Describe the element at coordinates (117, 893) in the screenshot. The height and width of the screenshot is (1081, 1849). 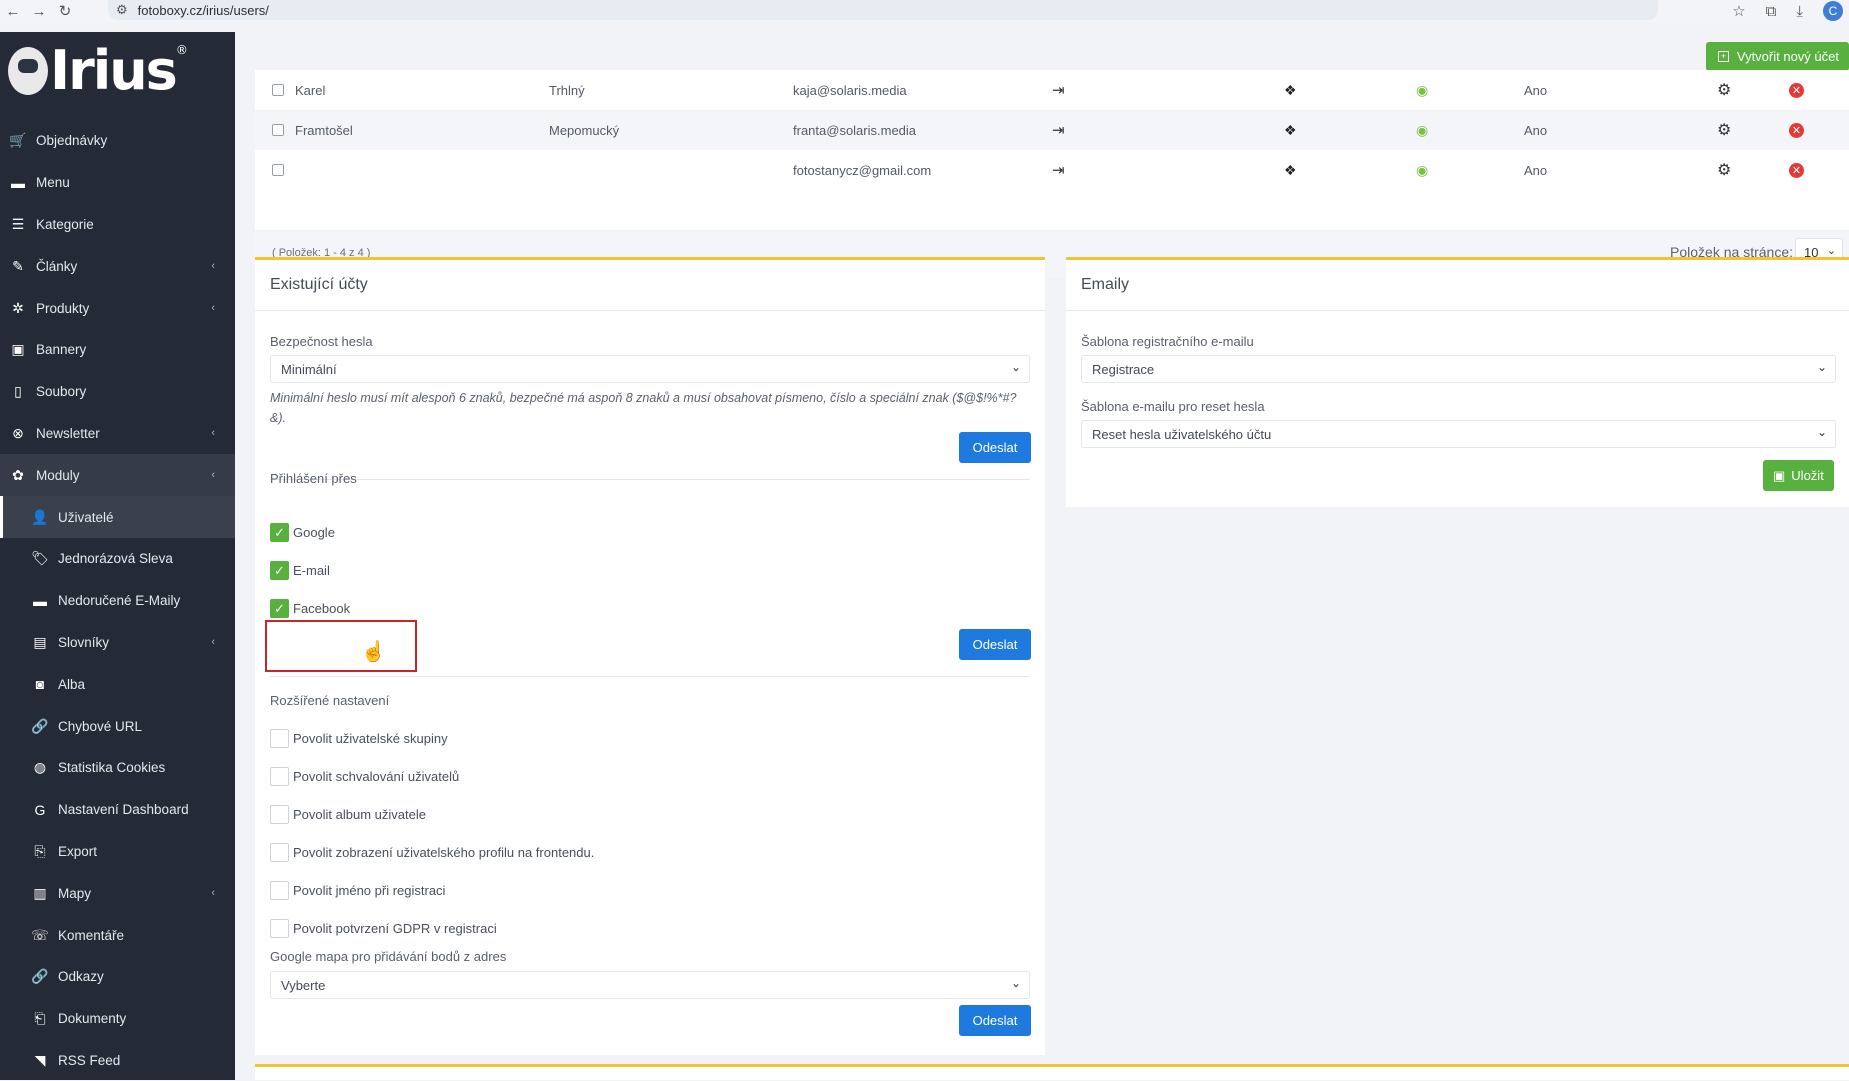
I see `sidebar-item-mapy: ▥ Mapy ‹` at that location.